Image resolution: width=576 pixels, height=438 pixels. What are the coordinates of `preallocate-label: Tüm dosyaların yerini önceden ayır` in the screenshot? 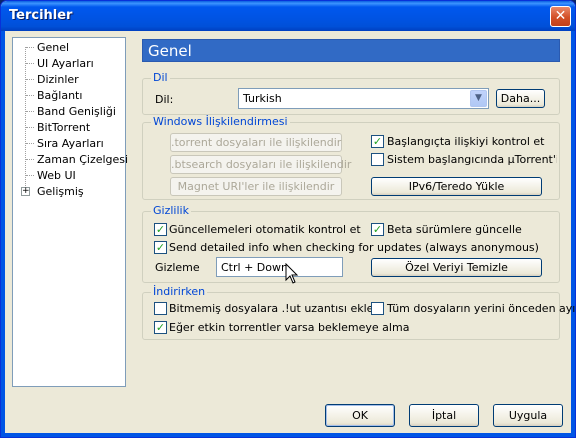 It's located at (481, 308).